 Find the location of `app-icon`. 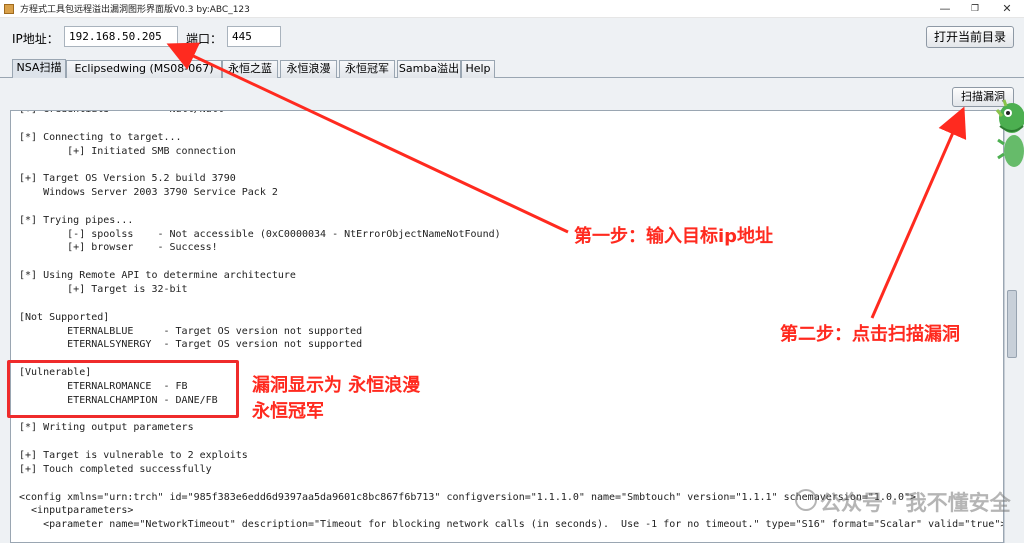

app-icon is located at coordinates (9, 9).